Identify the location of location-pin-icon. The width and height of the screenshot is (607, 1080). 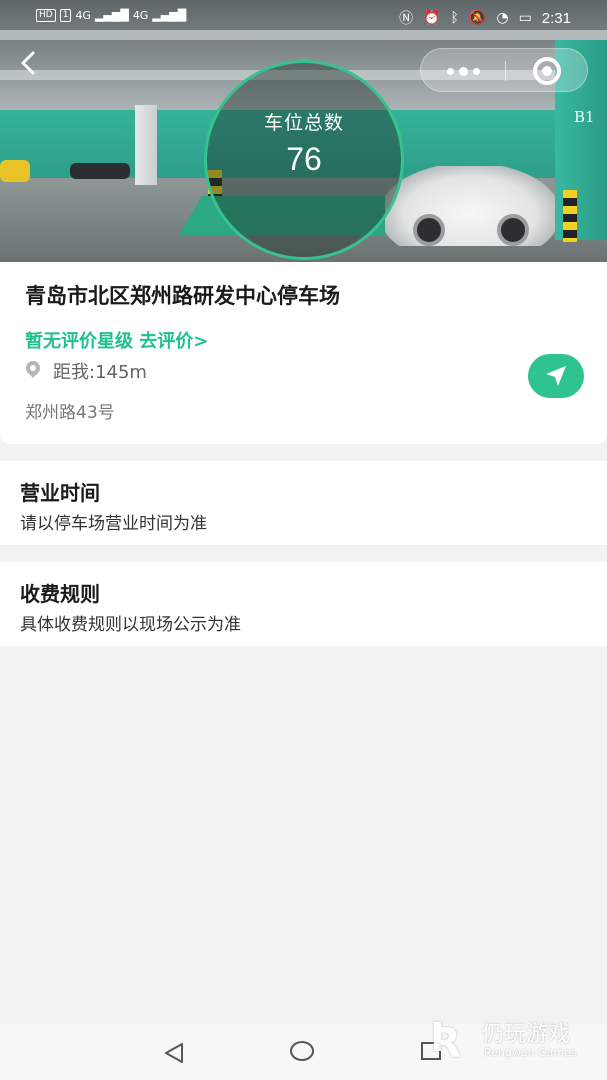
(33, 371).